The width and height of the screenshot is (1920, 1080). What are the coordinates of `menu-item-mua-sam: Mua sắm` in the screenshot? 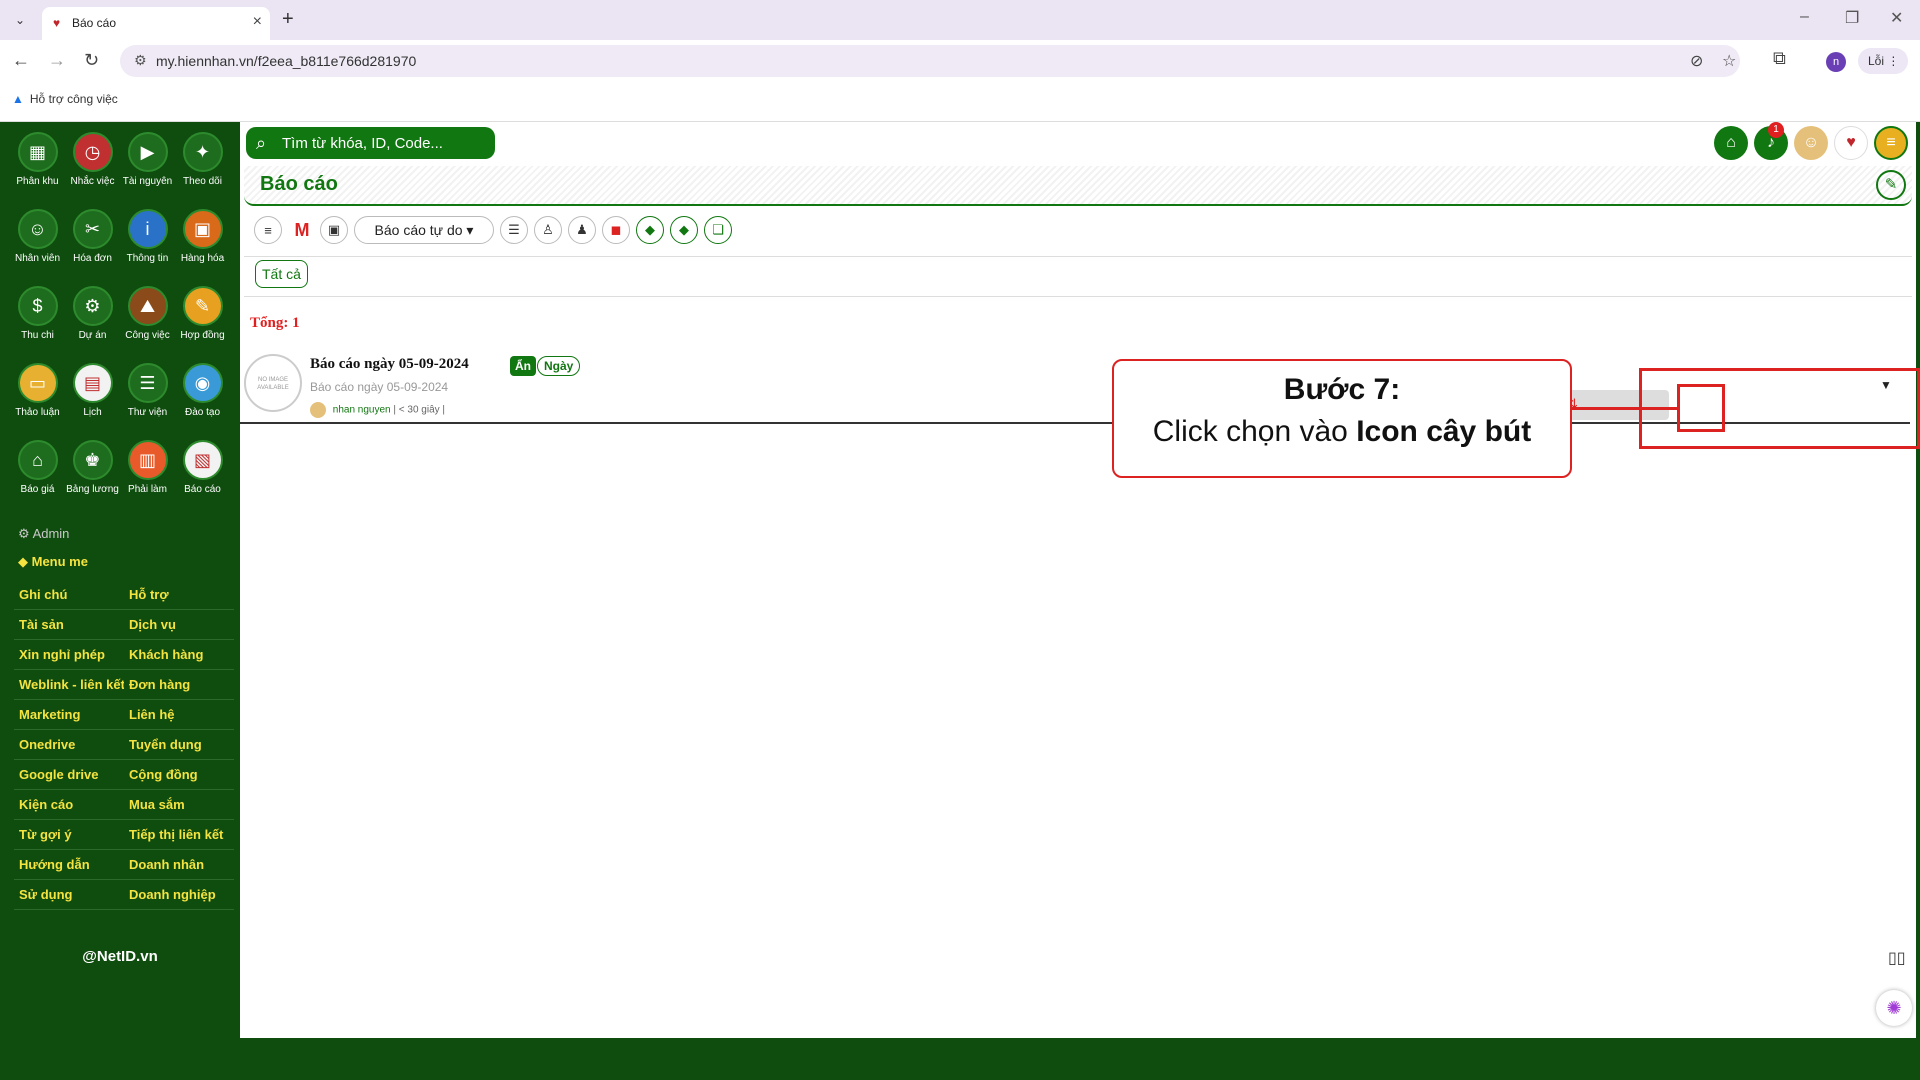 It's located at (179, 804).